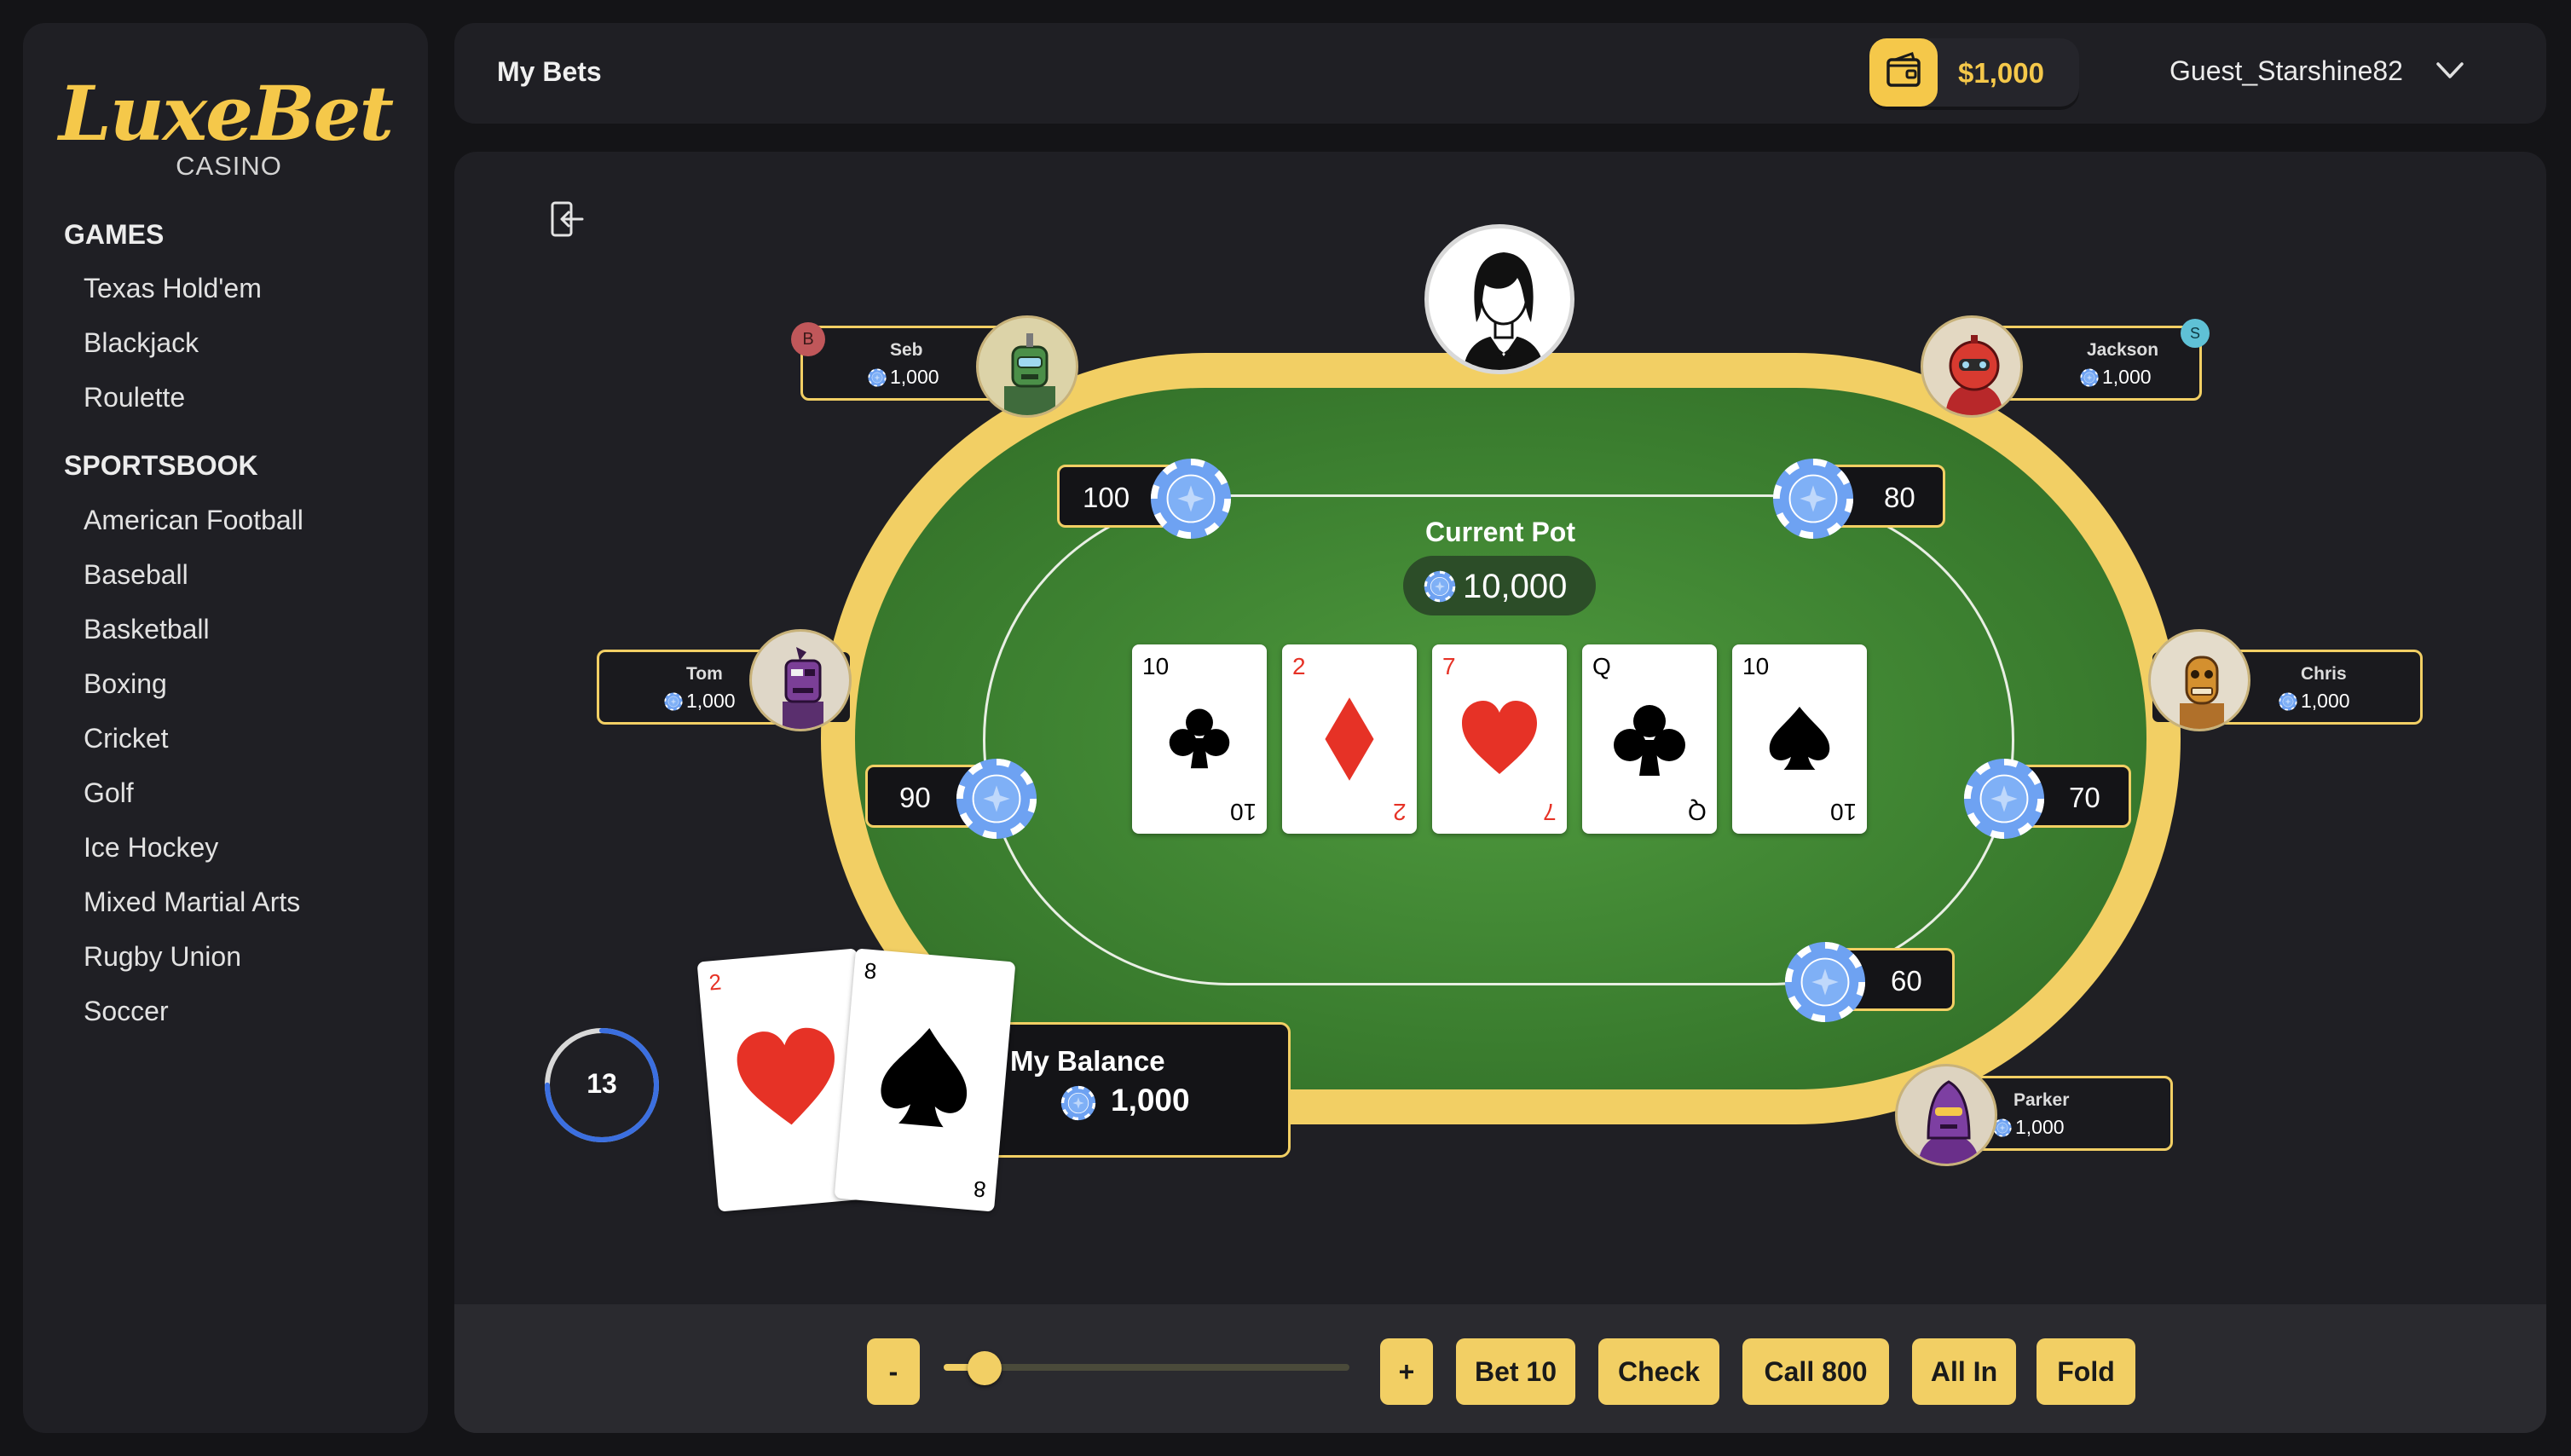 This screenshot has width=2571, height=1456. I want to click on all-in-button: All In, so click(1964, 1371).